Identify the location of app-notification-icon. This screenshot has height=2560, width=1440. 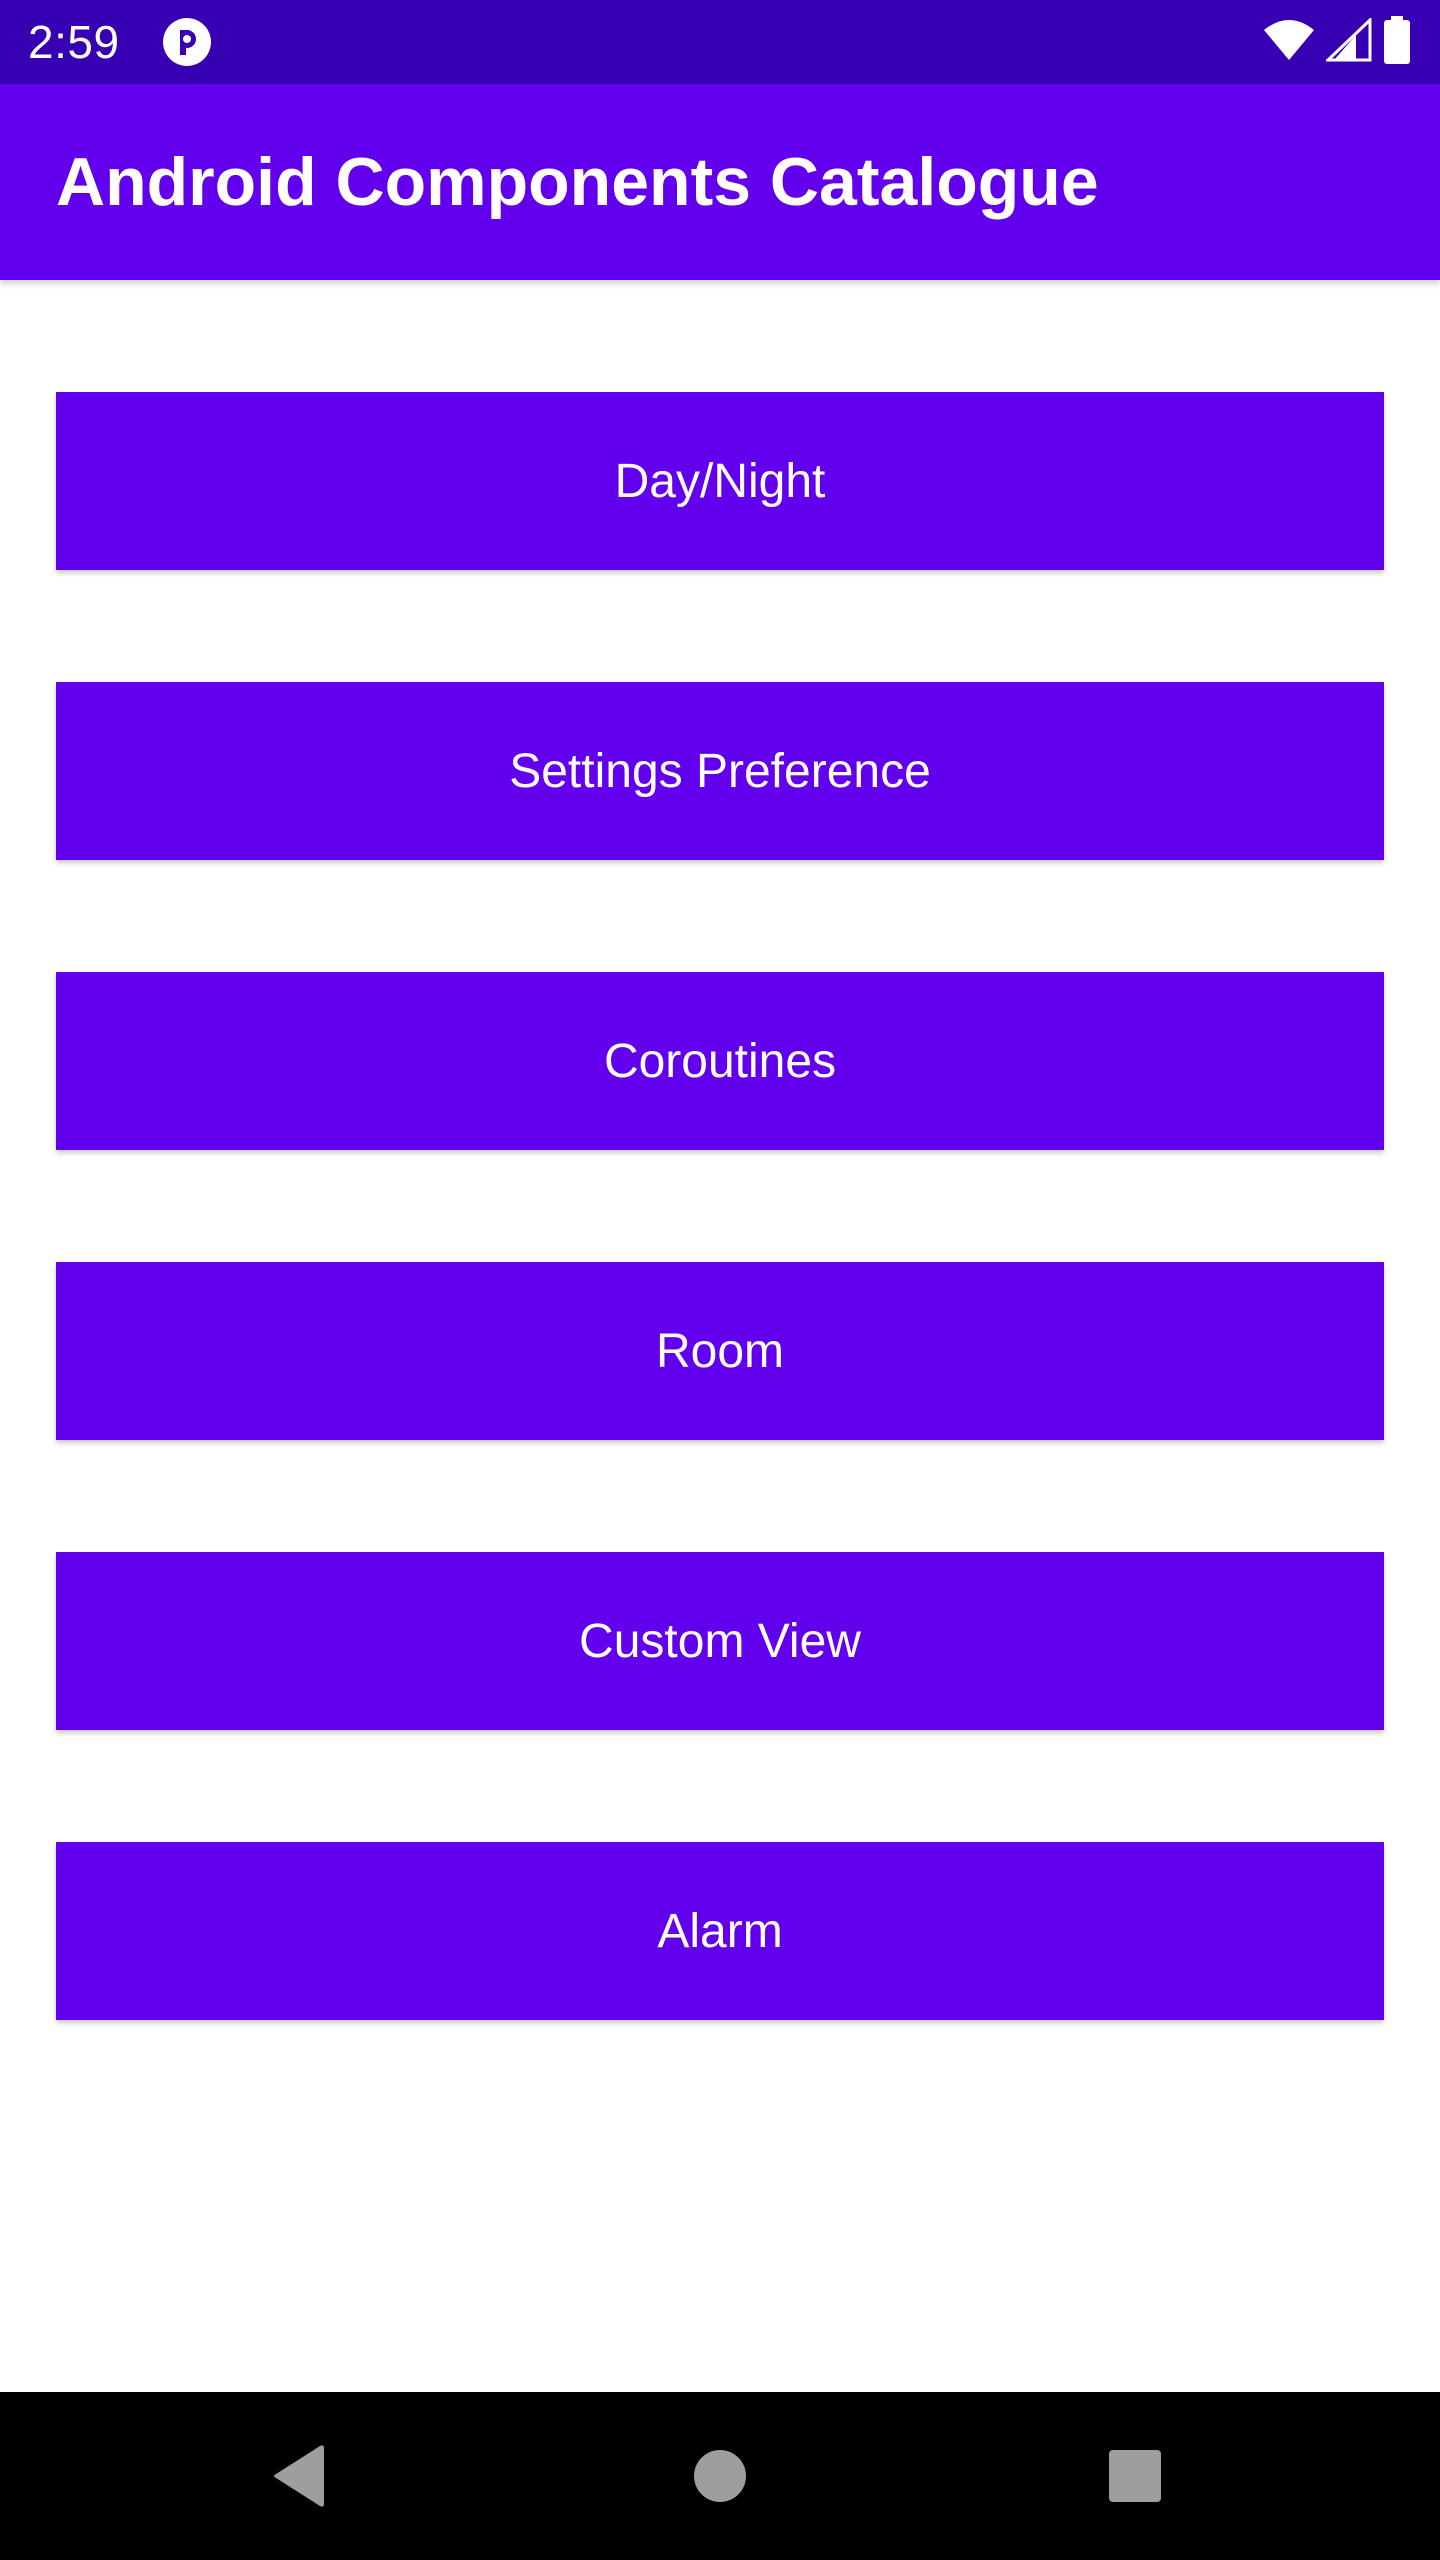
(187, 42).